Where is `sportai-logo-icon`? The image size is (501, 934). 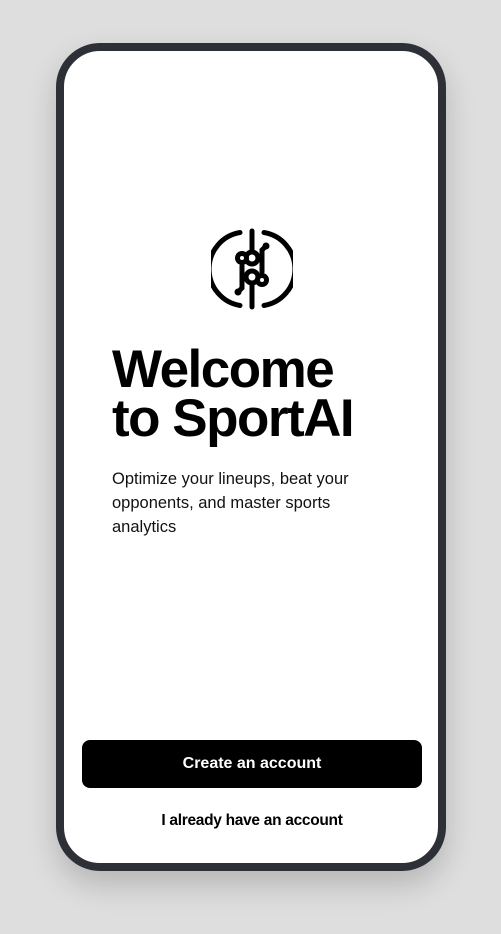 sportai-logo-icon is located at coordinates (252, 269).